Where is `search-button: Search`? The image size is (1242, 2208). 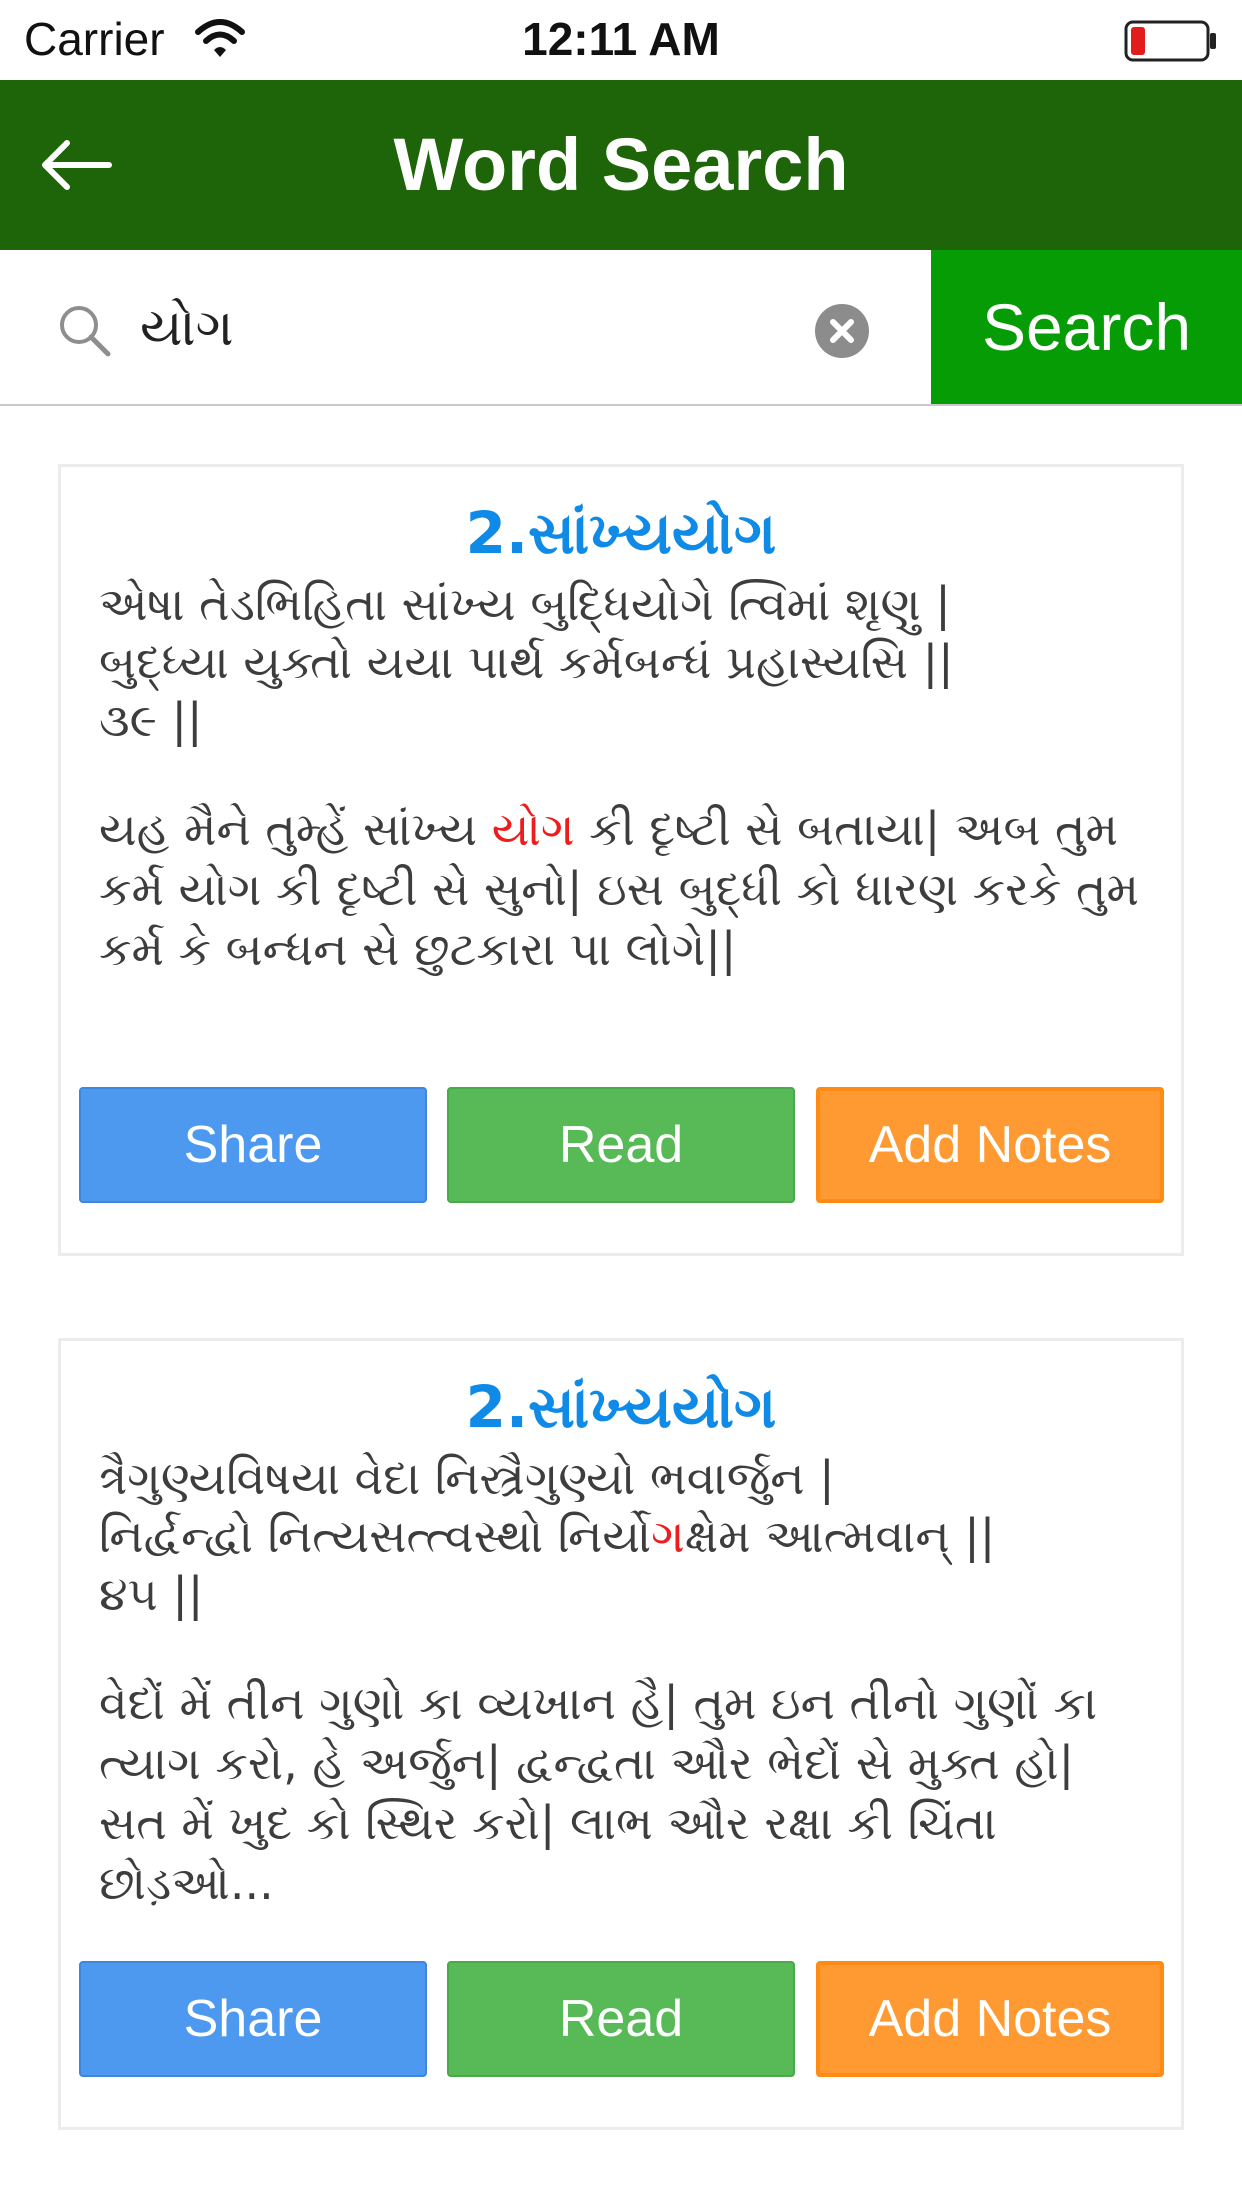 search-button: Search is located at coordinates (1086, 327).